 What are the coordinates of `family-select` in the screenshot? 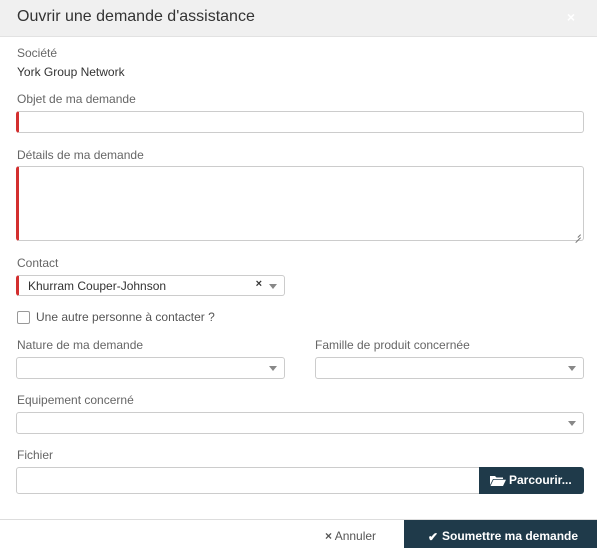 It's located at (449, 368).